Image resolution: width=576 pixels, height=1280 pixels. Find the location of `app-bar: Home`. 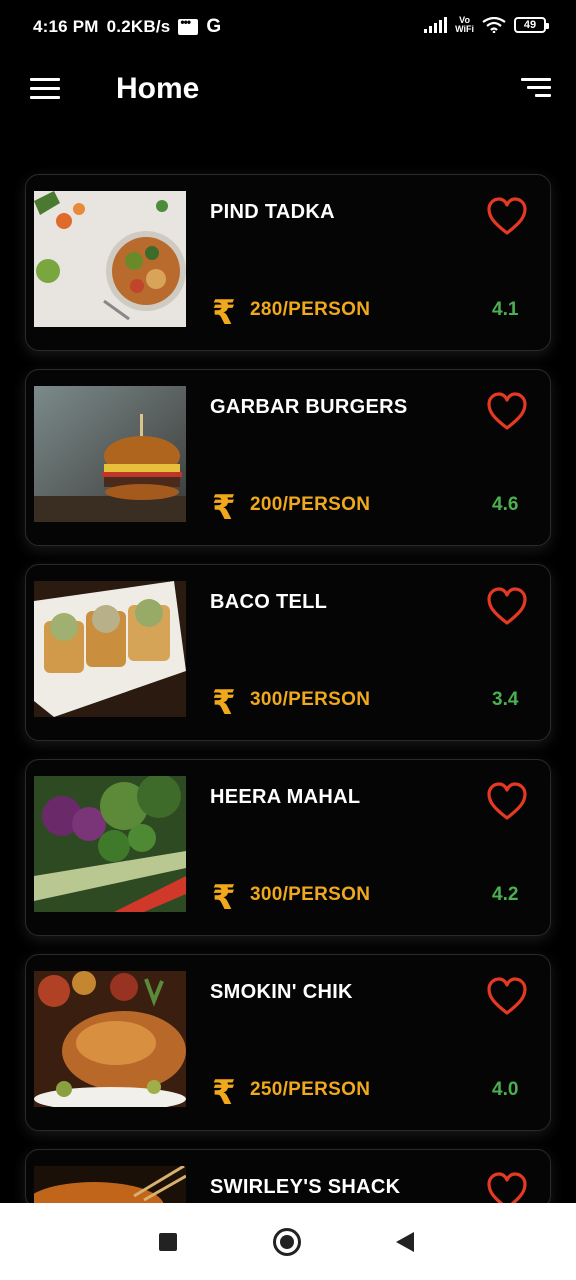

app-bar: Home is located at coordinates (288, 91).